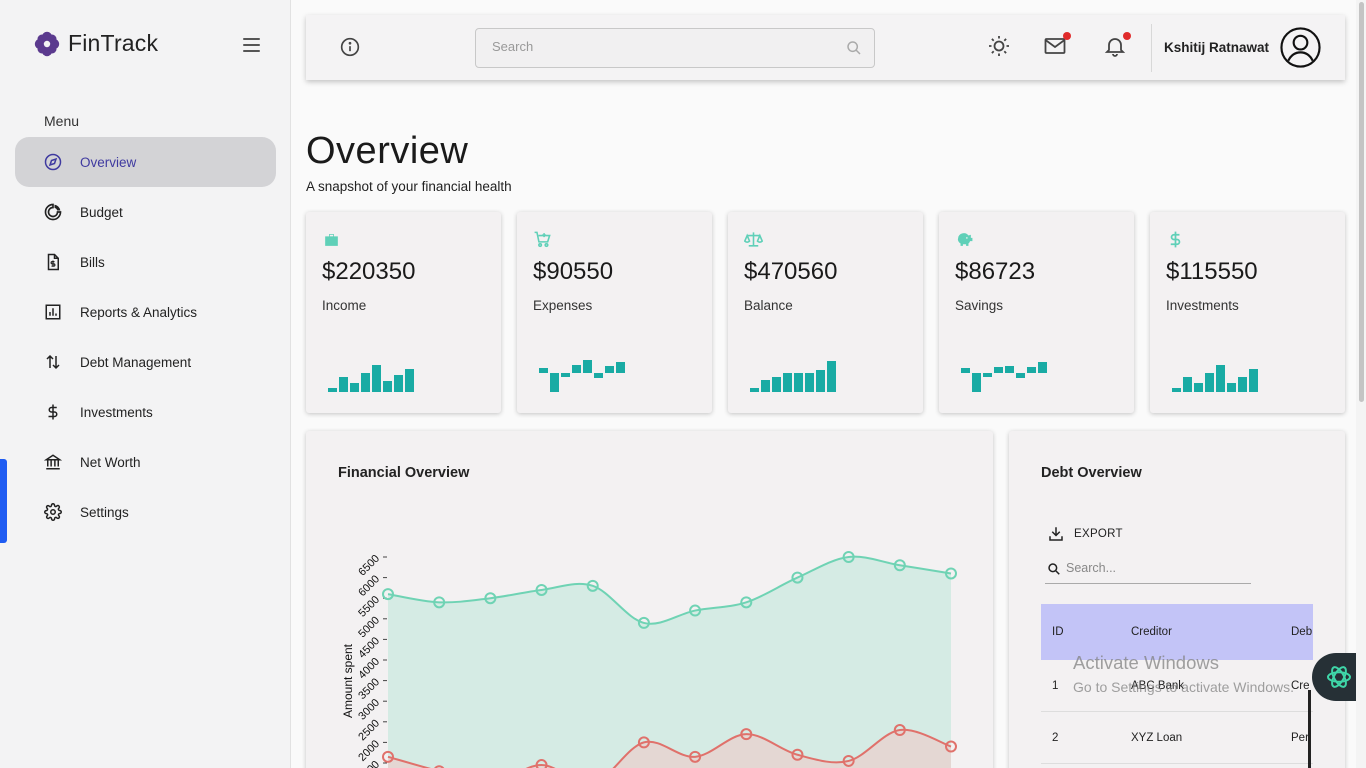 The image size is (1366, 768). I want to click on up-down-arrows-icon, so click(53, 362).